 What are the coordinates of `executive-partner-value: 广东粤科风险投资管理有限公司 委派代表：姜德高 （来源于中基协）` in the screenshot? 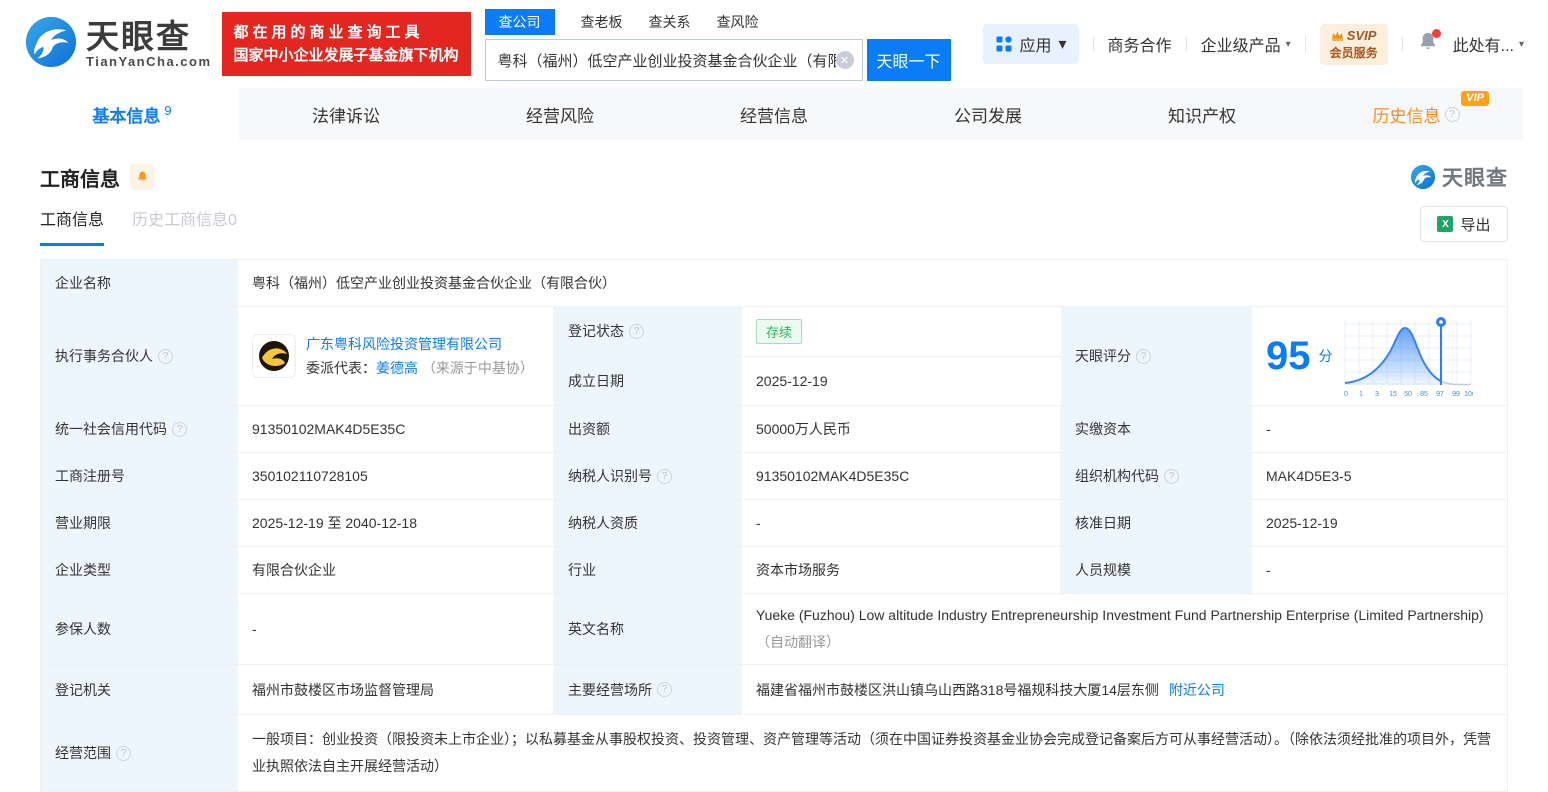 It's located at (396, 356).